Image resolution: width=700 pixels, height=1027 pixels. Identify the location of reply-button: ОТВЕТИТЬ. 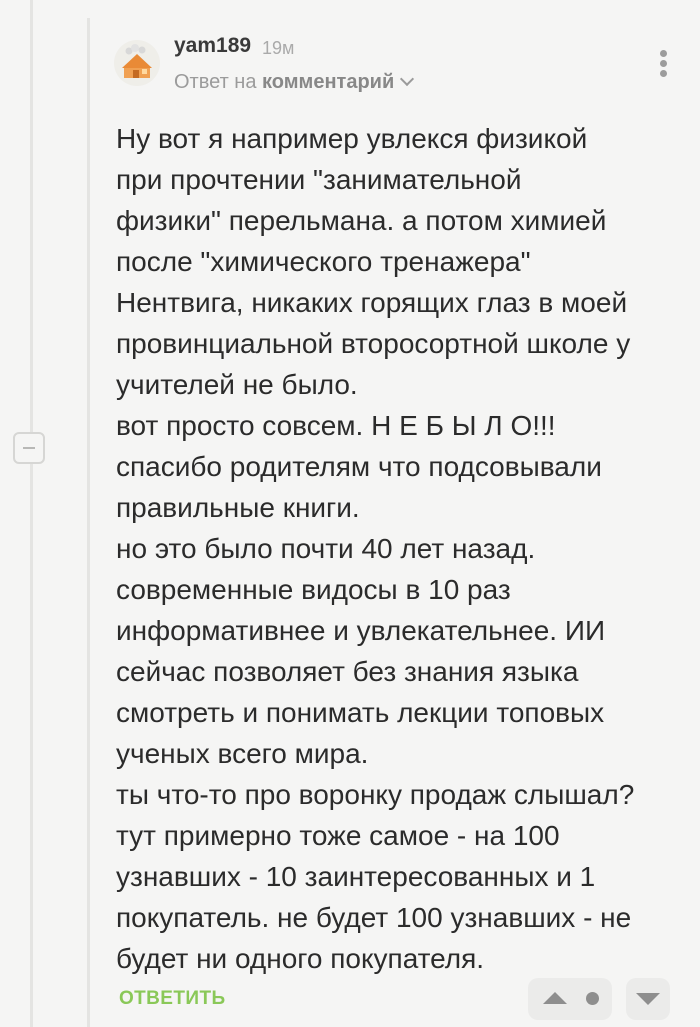
(172, 999).